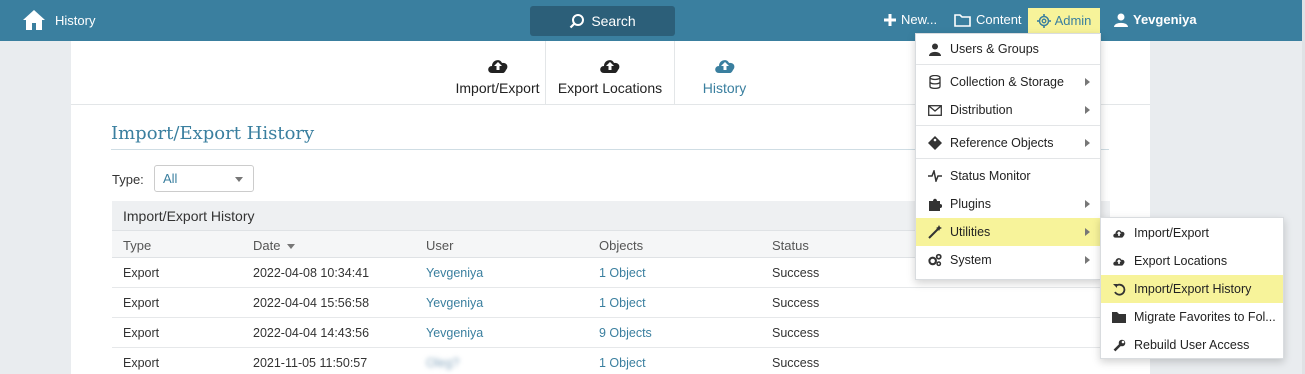 This screenshot has width=1305, height=374. Describe the element at coordinates (204, 178) in the screenshot. I see `type-filter-select: All` at that location.